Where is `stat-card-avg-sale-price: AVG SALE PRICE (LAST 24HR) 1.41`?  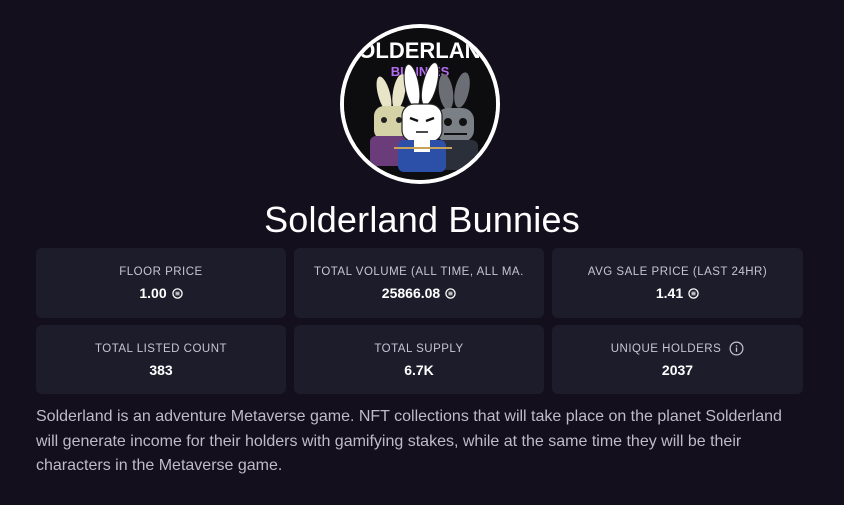
stat-card-avg-sale-price: AVG SALE PRICE (LAST 24HR) 1.41 is located at coordinates (677, 283).